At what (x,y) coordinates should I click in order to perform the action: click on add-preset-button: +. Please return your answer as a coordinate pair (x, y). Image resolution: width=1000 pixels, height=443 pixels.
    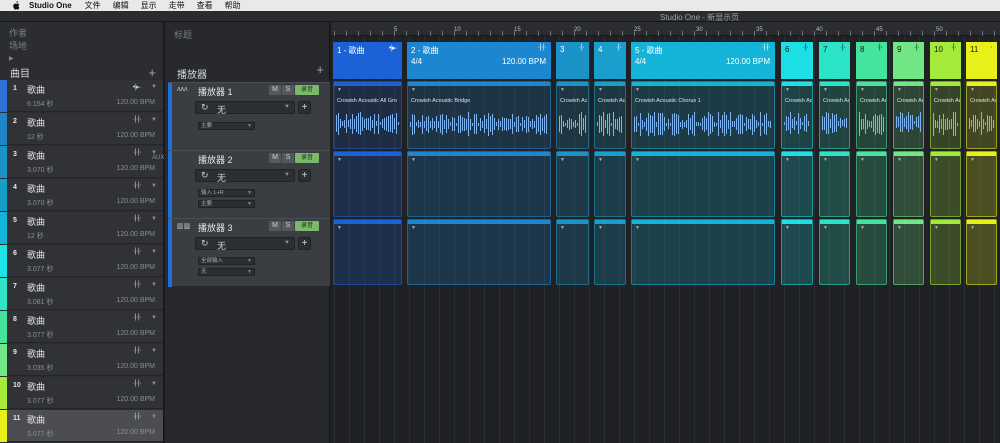
    Looking at the image, I should click on (304, 107).